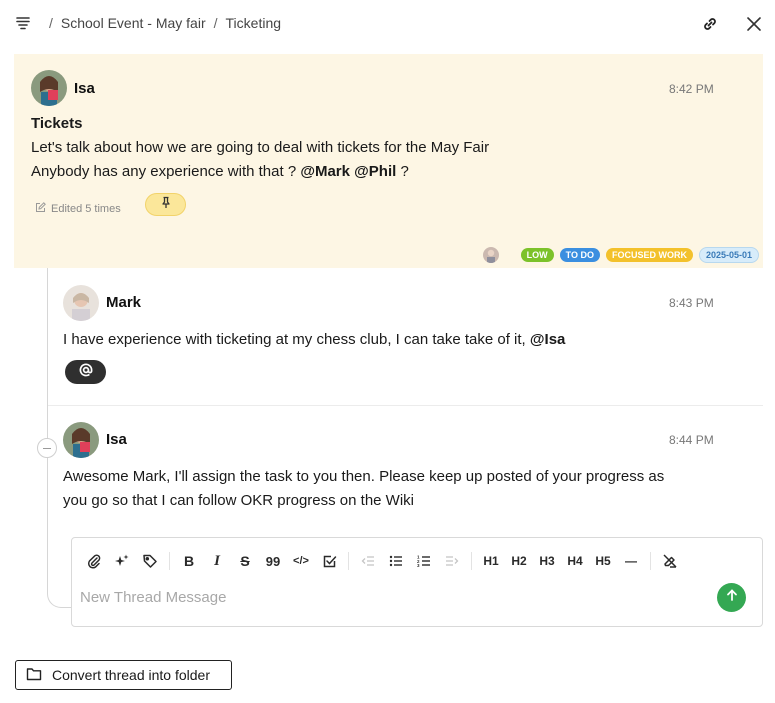 This screenshot has width=775, height=703. I want to click on priority-tag: LOW, so click(537, 255).